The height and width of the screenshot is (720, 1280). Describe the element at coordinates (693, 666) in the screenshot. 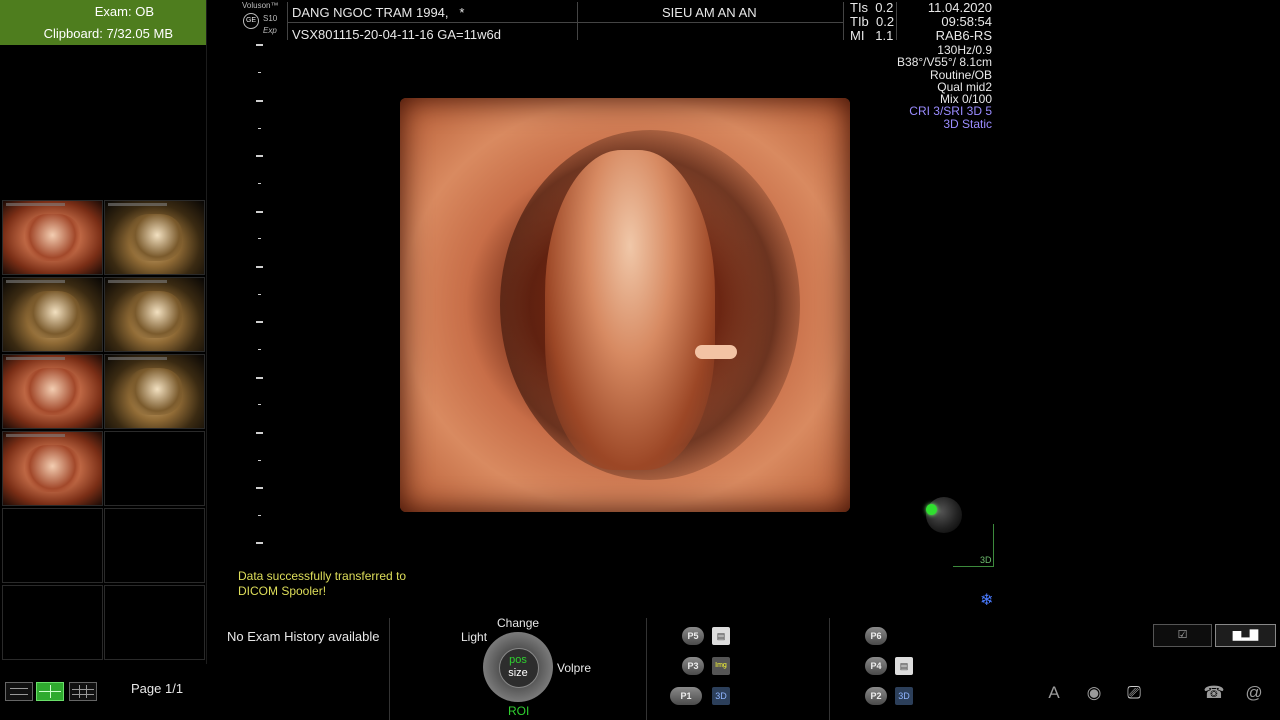

I see `p3-button: P3` at that location.